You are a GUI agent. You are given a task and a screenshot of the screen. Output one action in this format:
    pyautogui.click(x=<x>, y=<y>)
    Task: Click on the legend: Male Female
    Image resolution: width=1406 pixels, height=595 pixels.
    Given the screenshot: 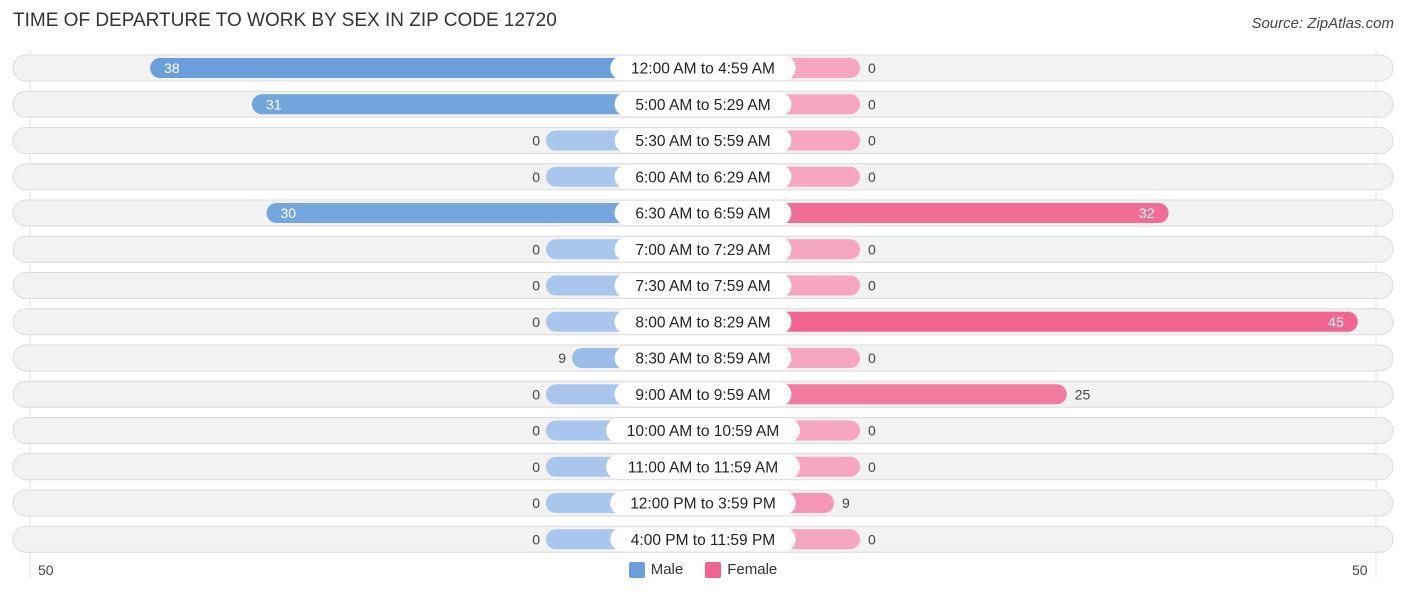 What is the action you would take?
    pyautogui.click(x=703, y=569)
    